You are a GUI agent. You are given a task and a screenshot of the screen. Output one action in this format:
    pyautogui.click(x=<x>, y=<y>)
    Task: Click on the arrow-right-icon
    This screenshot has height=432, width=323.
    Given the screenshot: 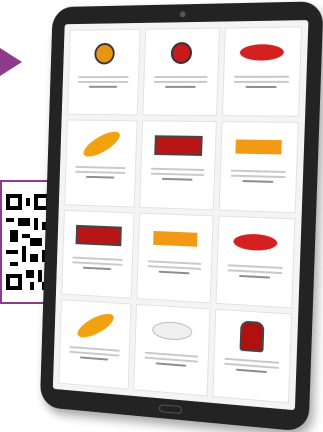 What is the action you would take?
    pyautogui.click(x=11, y=62)
    